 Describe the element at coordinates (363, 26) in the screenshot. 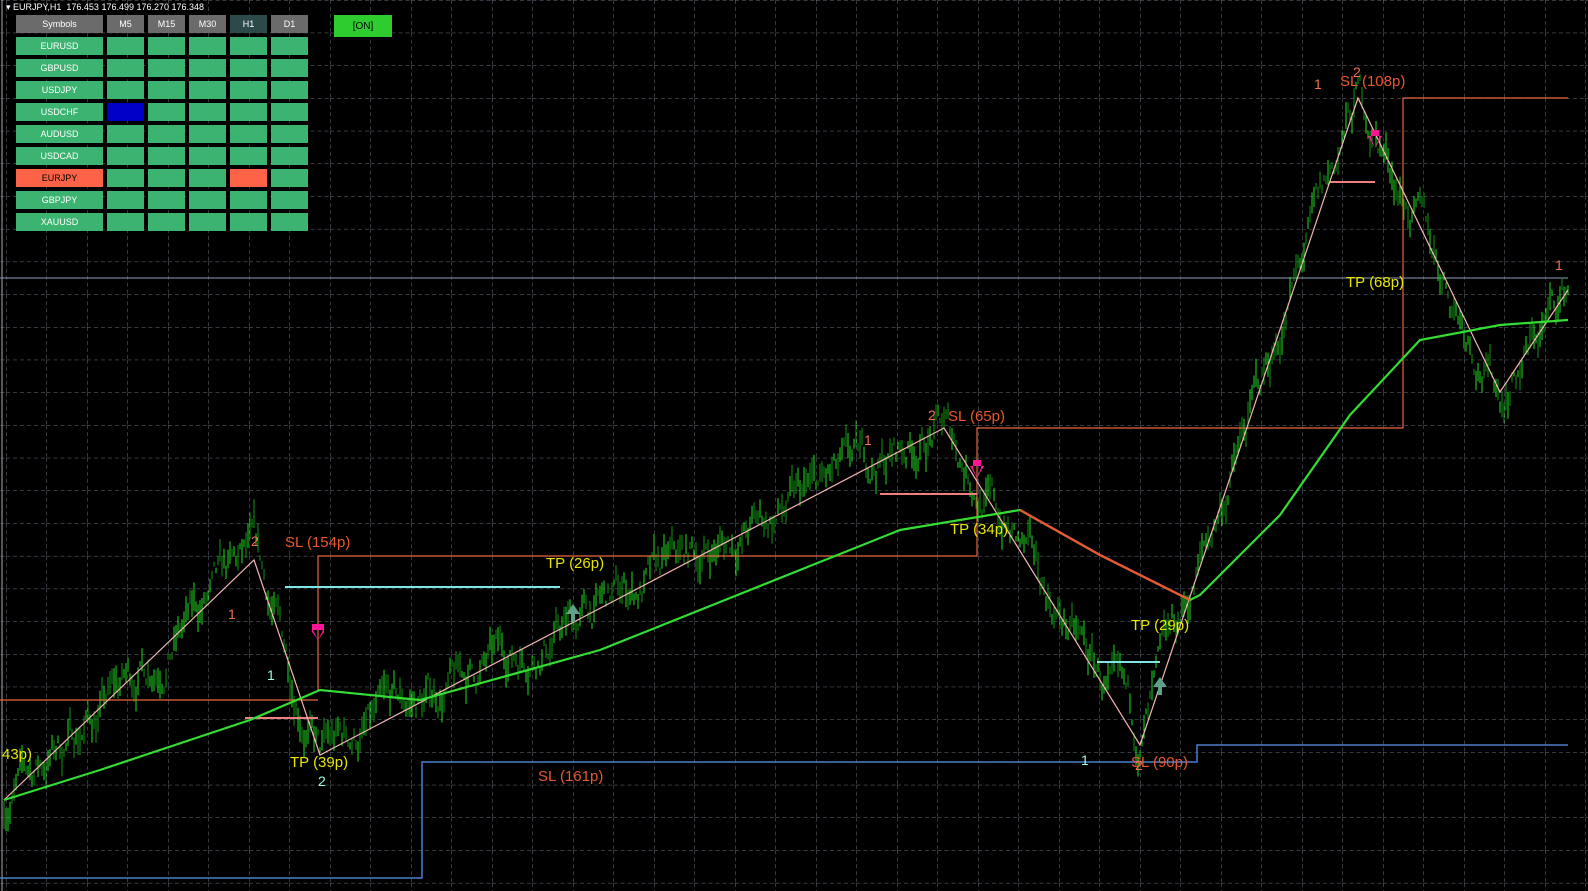

I see `on-toggle-button: [ON]` at that location.